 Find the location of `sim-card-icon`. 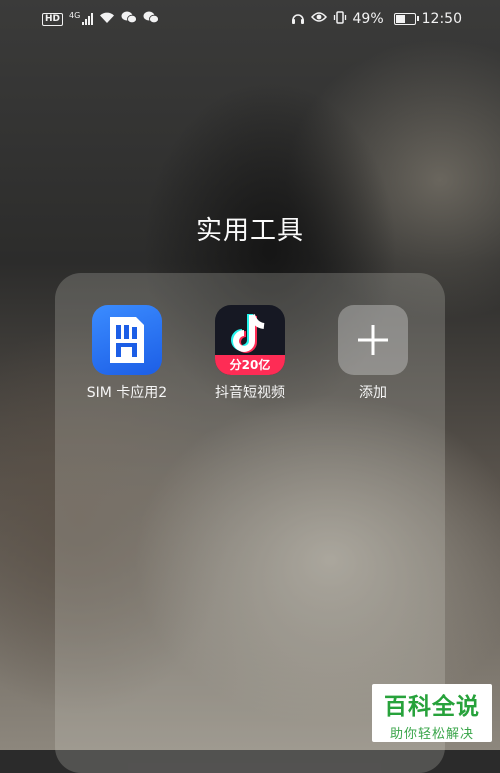

sim-card-icon is located at coordinates (127, 340).